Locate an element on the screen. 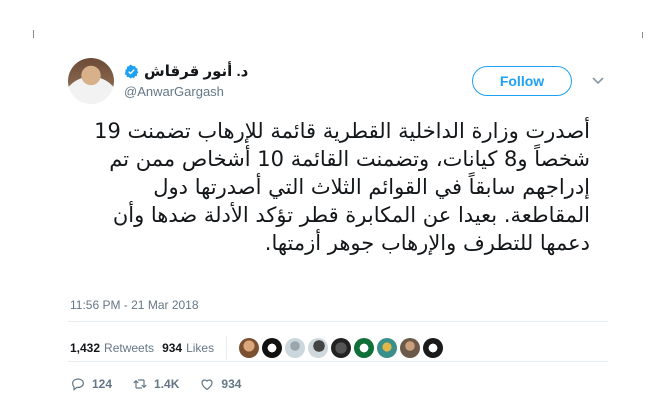 Image resolution: width=660 pixels, height=413 pixels. avatar is located at coordinates (91, 81).